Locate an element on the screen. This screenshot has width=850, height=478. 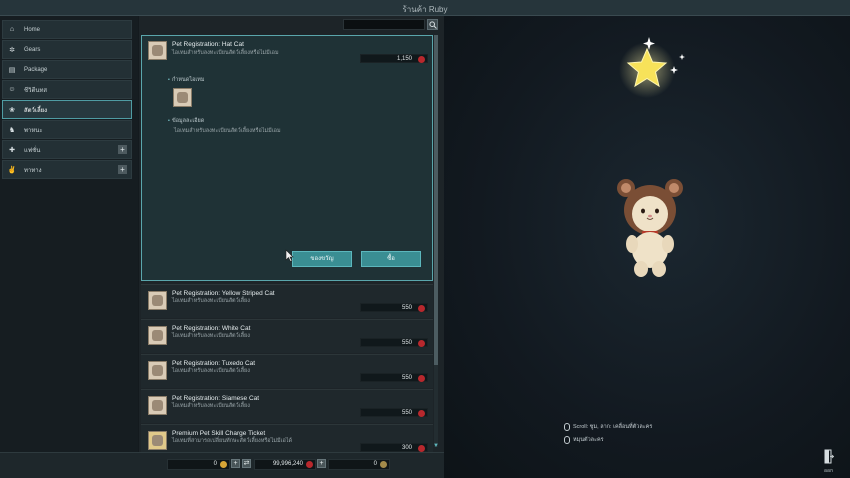
home-icon: ⌂ is located at coordinates (12, 29).